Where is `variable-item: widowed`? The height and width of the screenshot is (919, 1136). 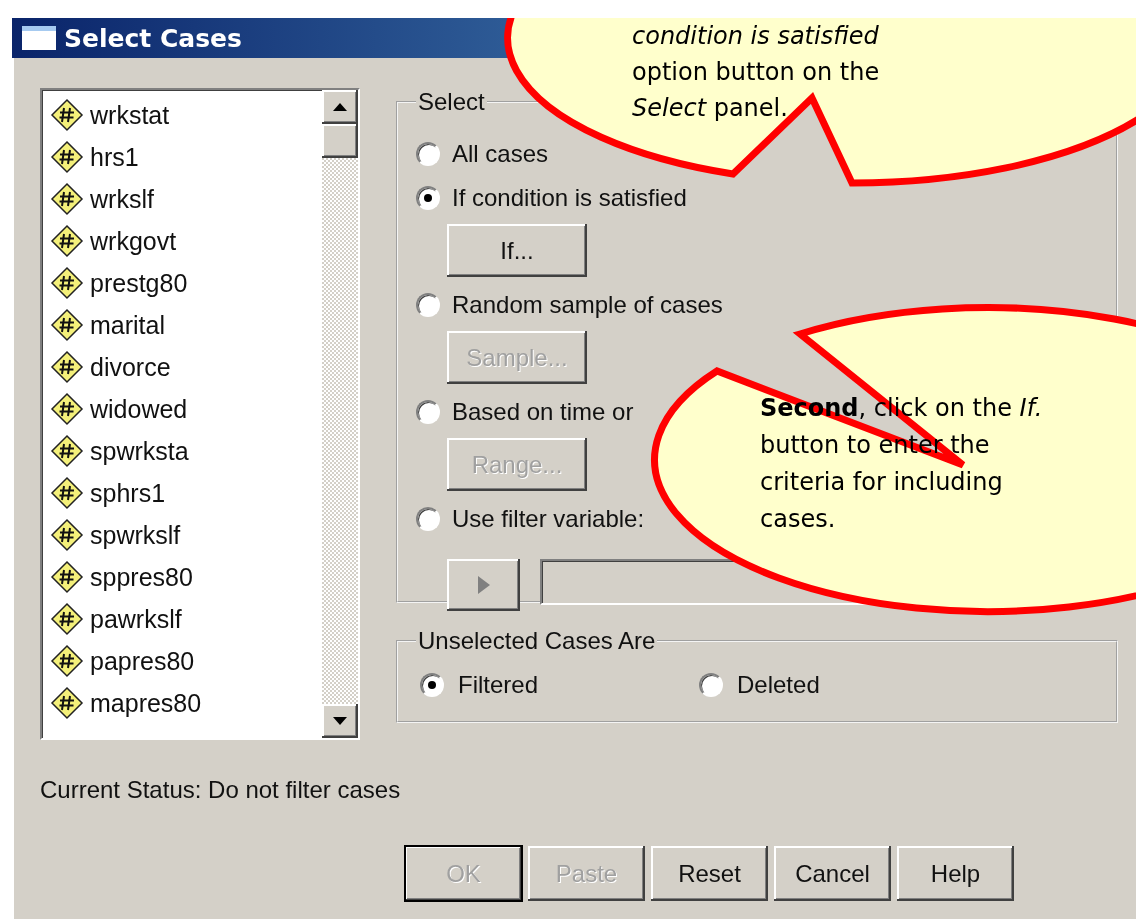 variable-item: widowed is located at coordinates (182, 409).